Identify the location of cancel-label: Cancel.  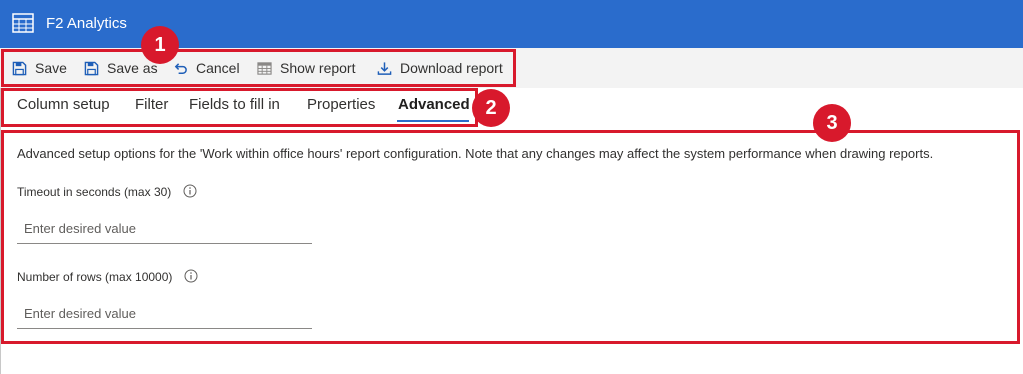
(218, 68).